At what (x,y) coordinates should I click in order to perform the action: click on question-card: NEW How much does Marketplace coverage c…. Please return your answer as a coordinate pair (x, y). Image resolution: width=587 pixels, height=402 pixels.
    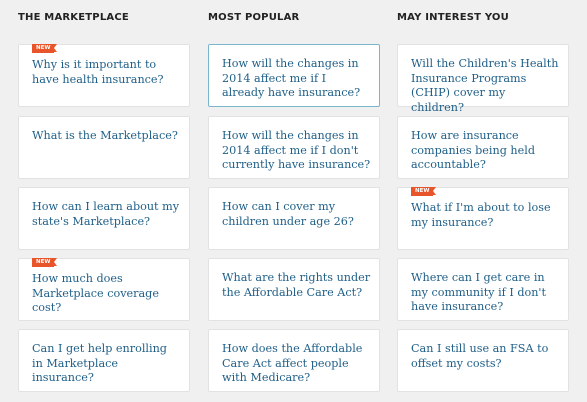
    Looking at the image, I should click on (104, 289).